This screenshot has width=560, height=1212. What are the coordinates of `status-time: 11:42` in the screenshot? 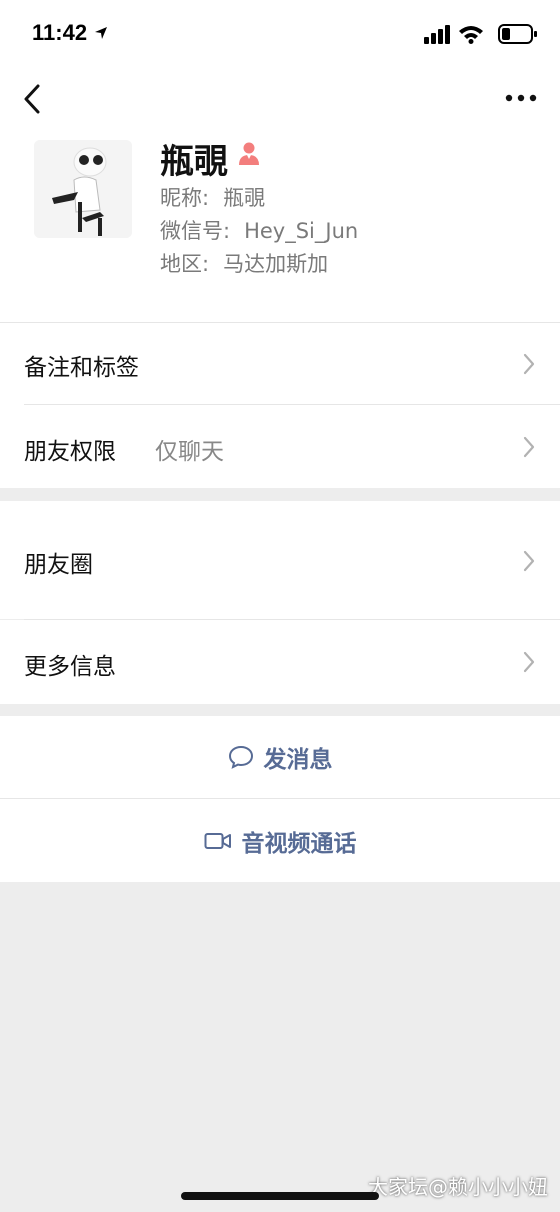 It's located at (60, 32).